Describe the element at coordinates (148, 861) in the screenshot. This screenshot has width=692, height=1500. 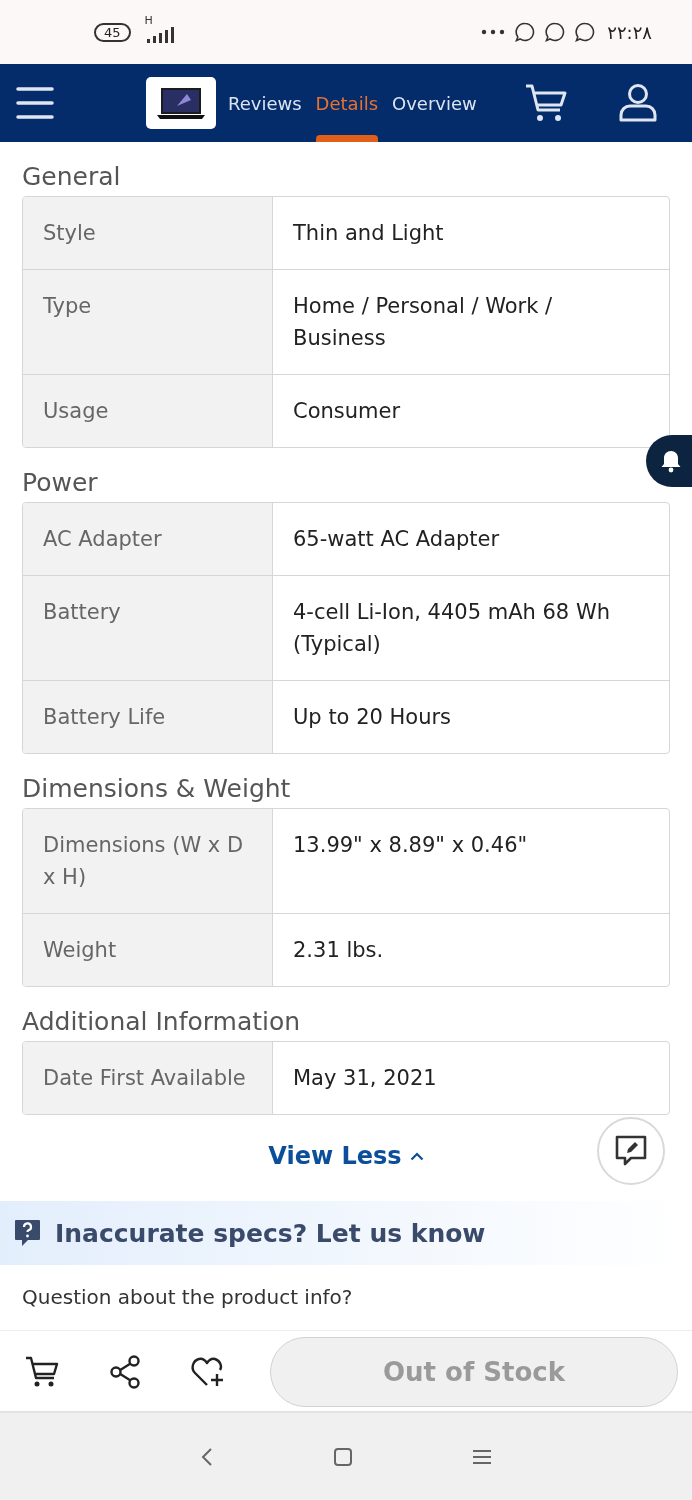
I see `spec-label: Dimensions (W x D x H)` at that location.